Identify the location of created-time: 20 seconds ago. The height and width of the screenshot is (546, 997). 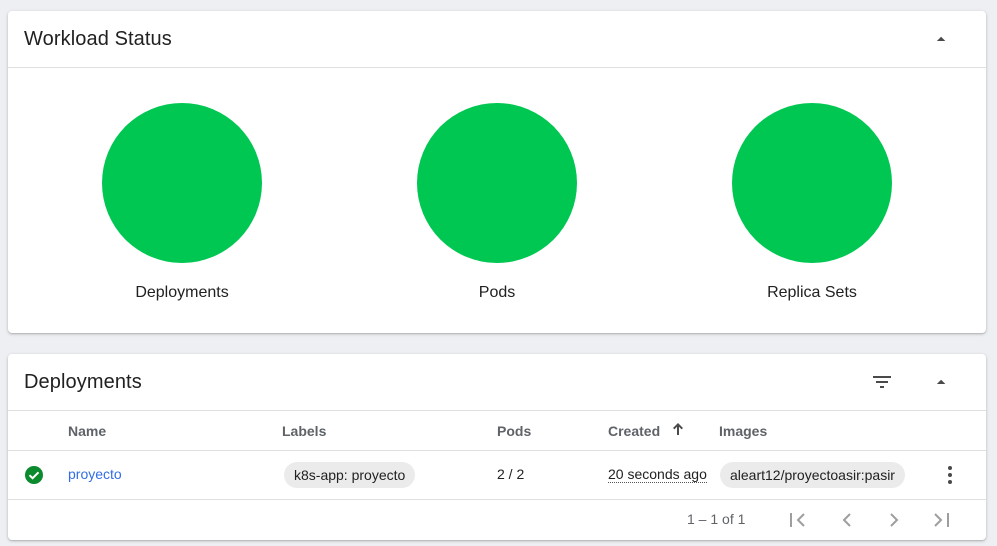
(657, 474).